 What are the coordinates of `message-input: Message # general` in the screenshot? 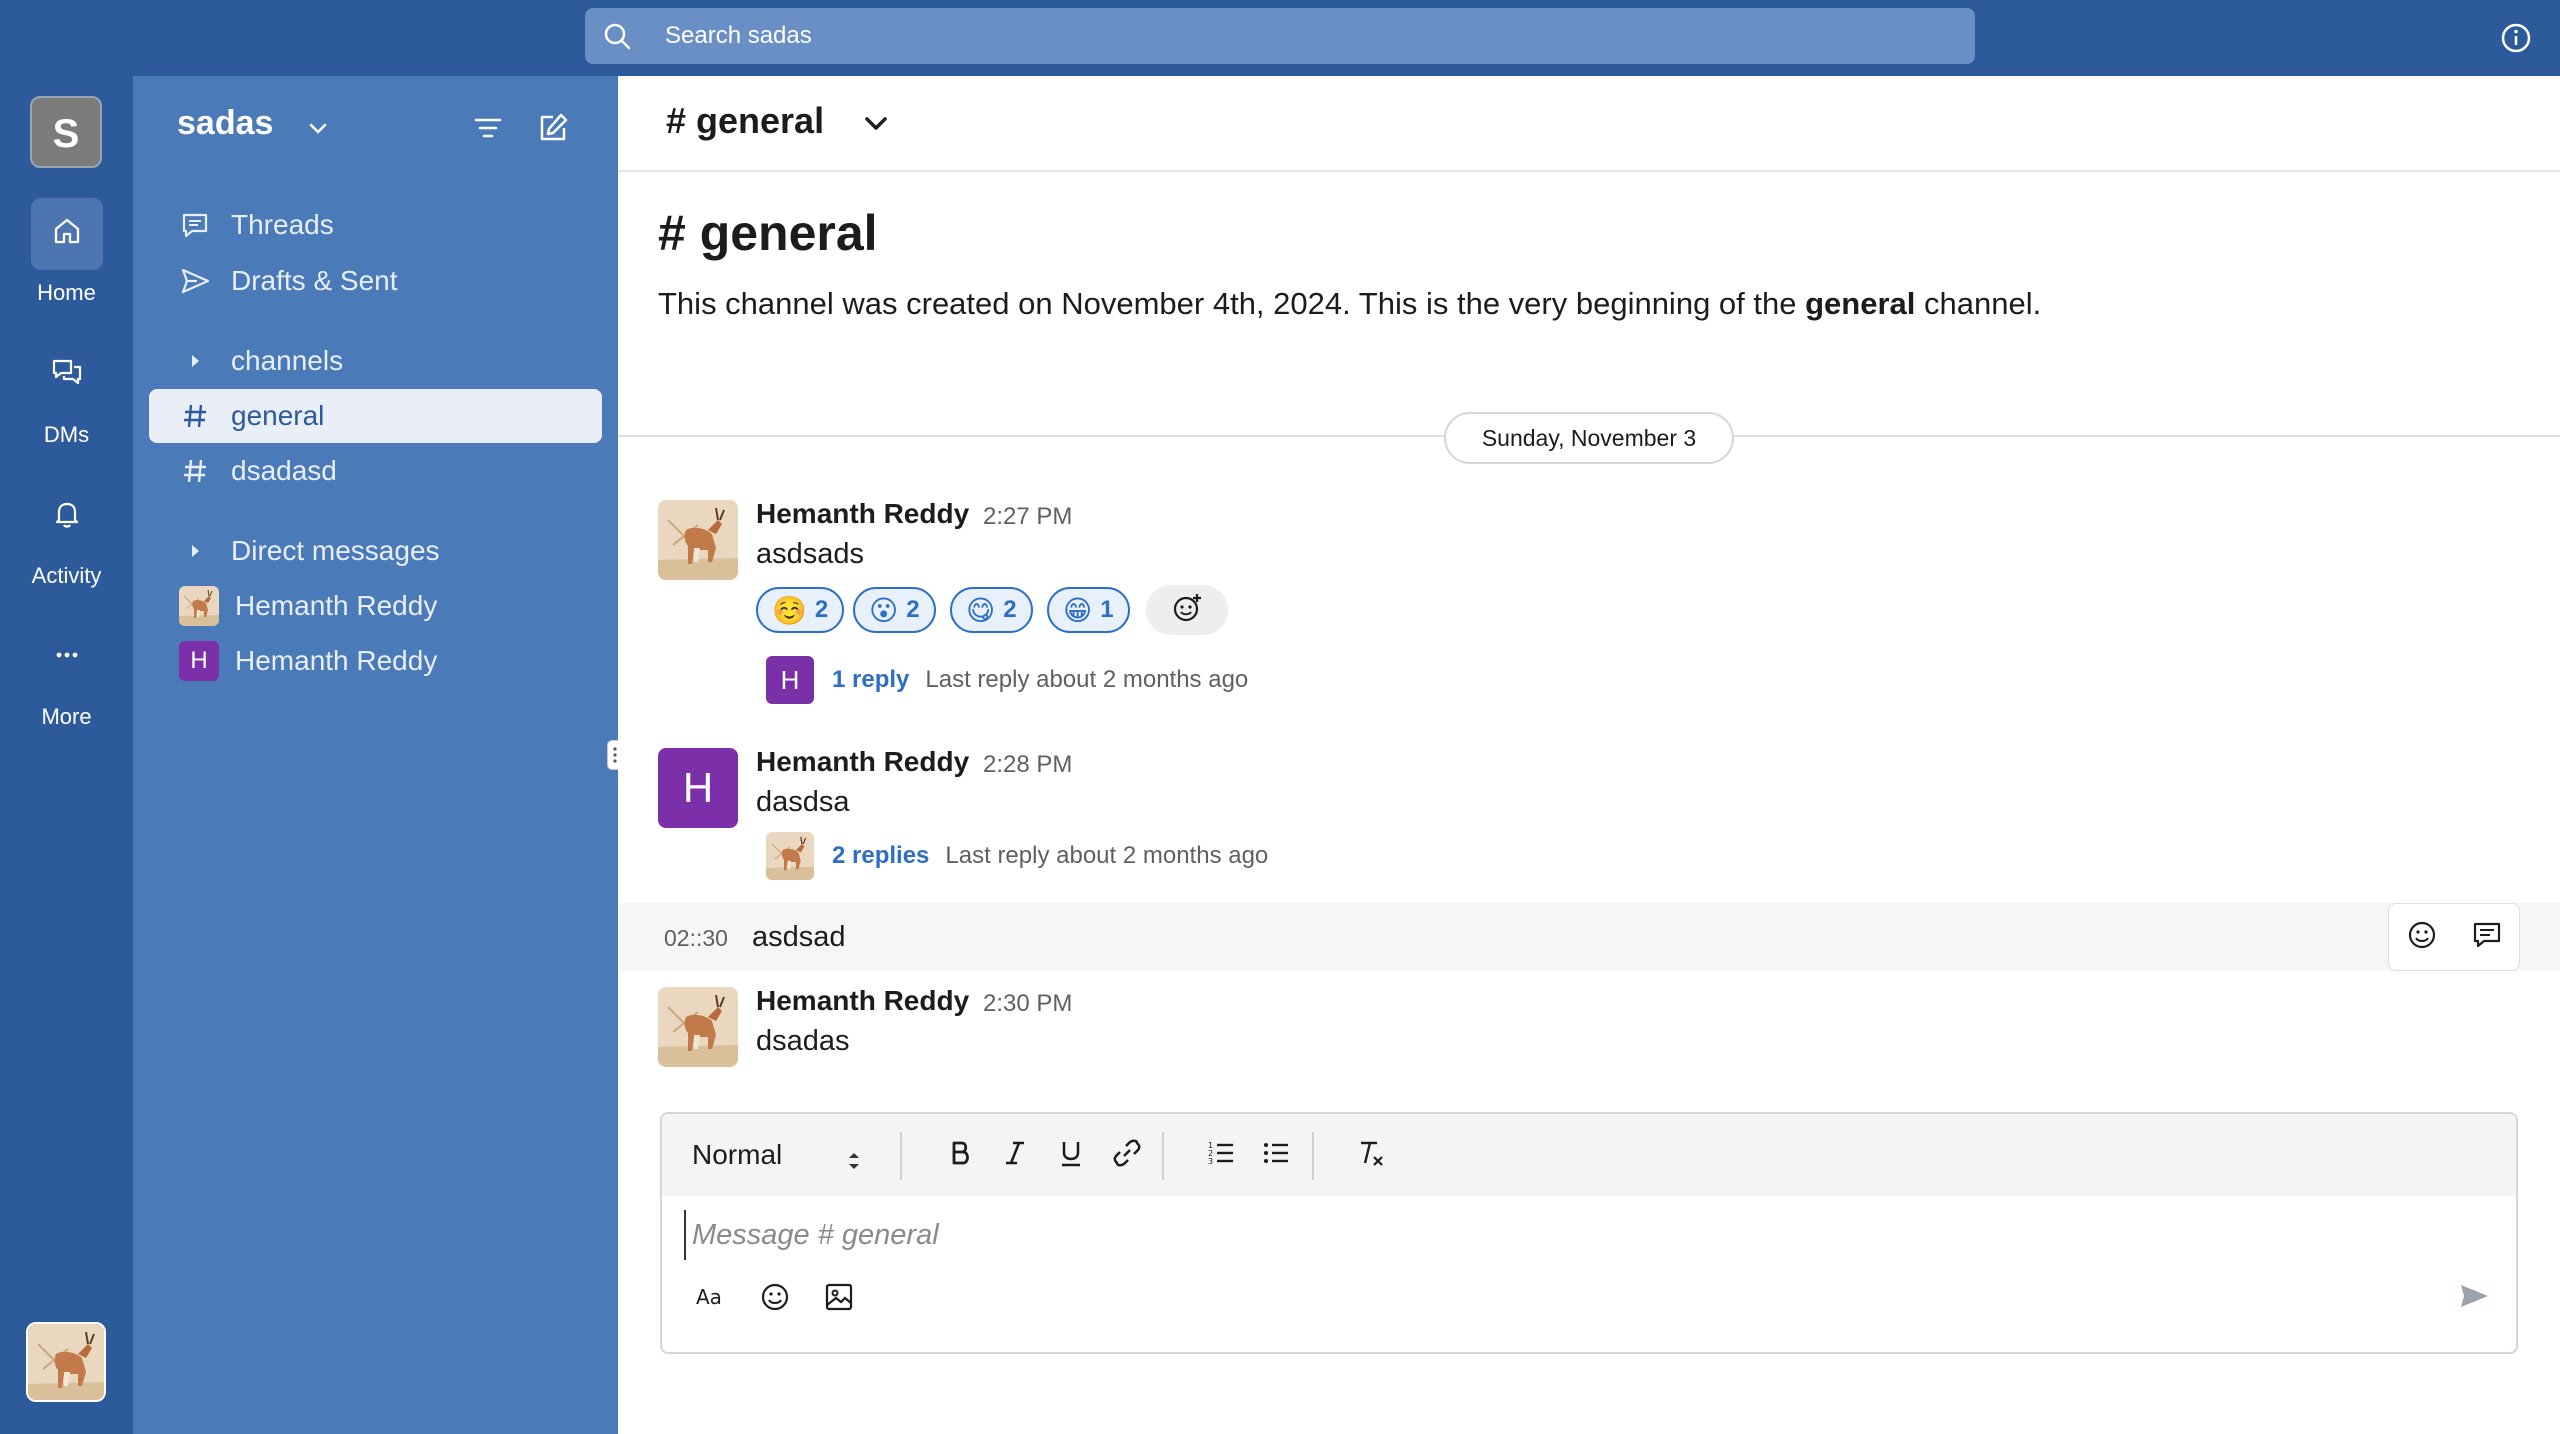 It's located at (1584, 1235).